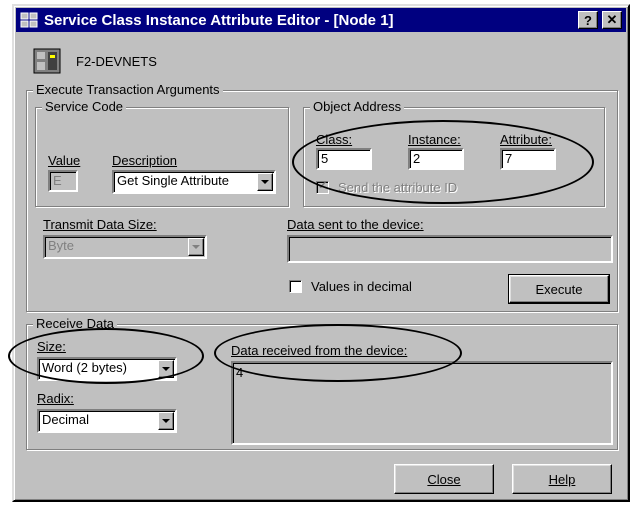 Image resolution: width=634 pixels, height=506 pixels. Describe the element at coordinates (128, 89) in the screenshot. I see `execute-transaction-legend: Execute Transaction Arguments` at that location.